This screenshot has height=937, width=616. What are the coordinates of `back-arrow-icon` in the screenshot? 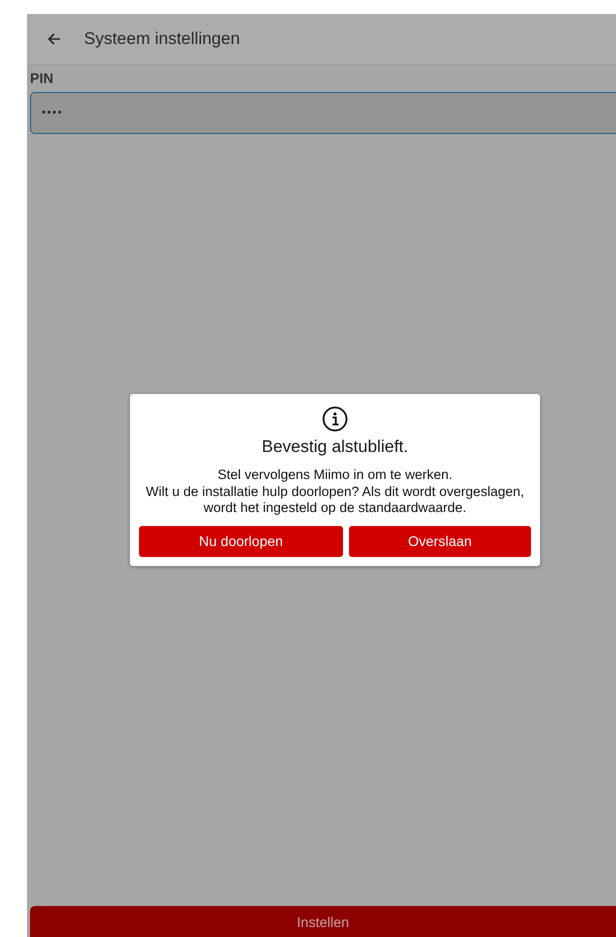 It's located at (54, 39).